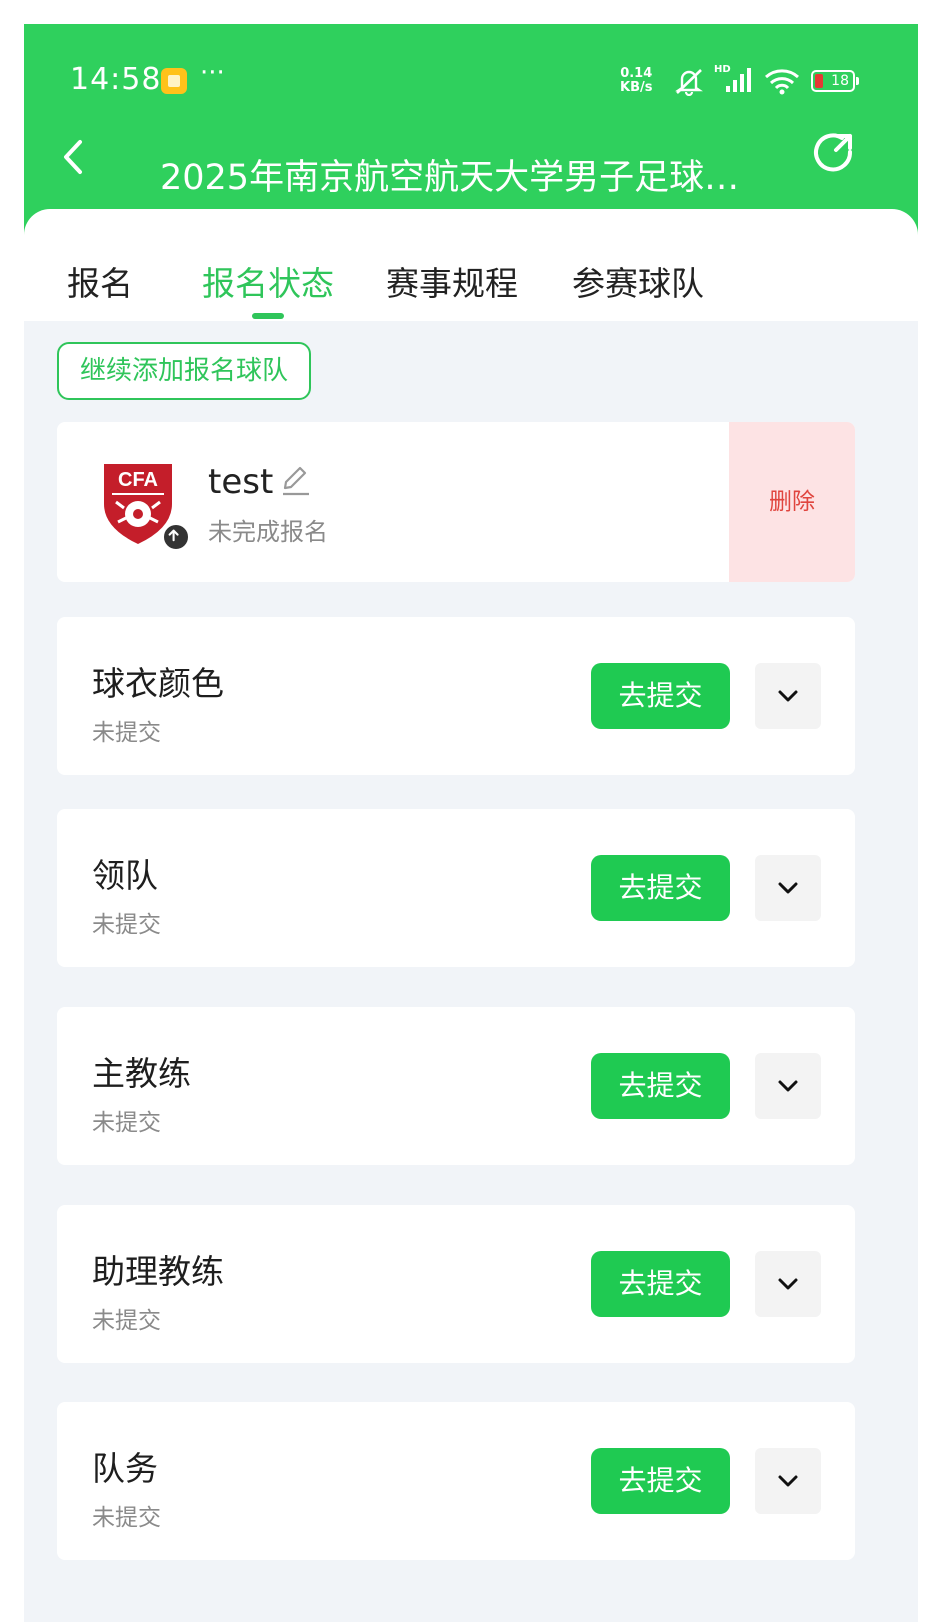 The width and height of the screenshot is (943, 1622). Describe the element at coordinates (138, 480) in the screenshot. I see `team-logo-text: CFA` at that location.